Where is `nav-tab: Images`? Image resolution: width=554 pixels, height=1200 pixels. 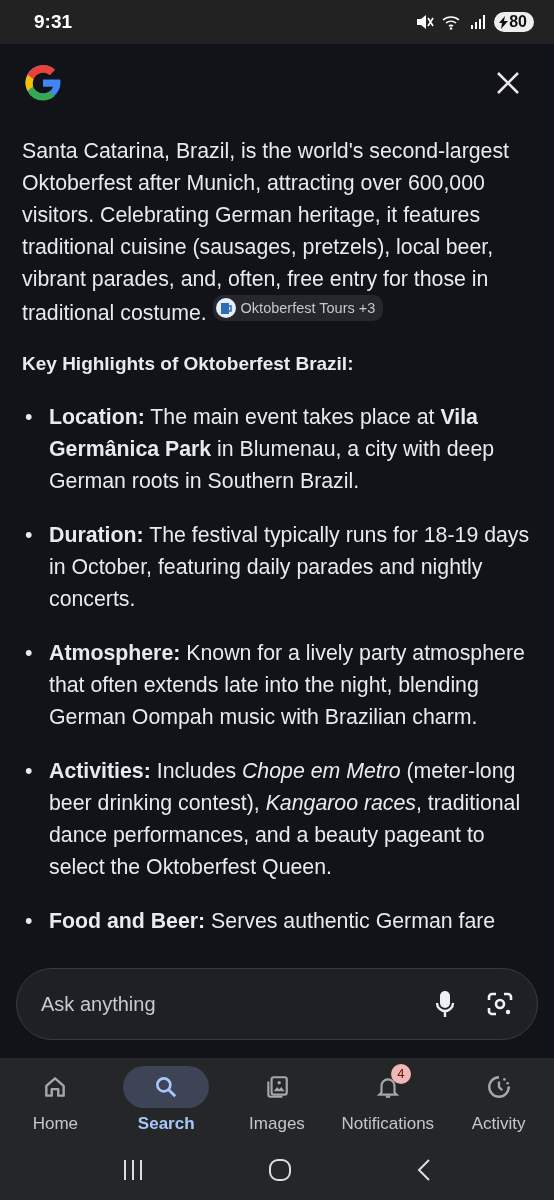
nav-tab: Images is located at coordinates (277, 1100).